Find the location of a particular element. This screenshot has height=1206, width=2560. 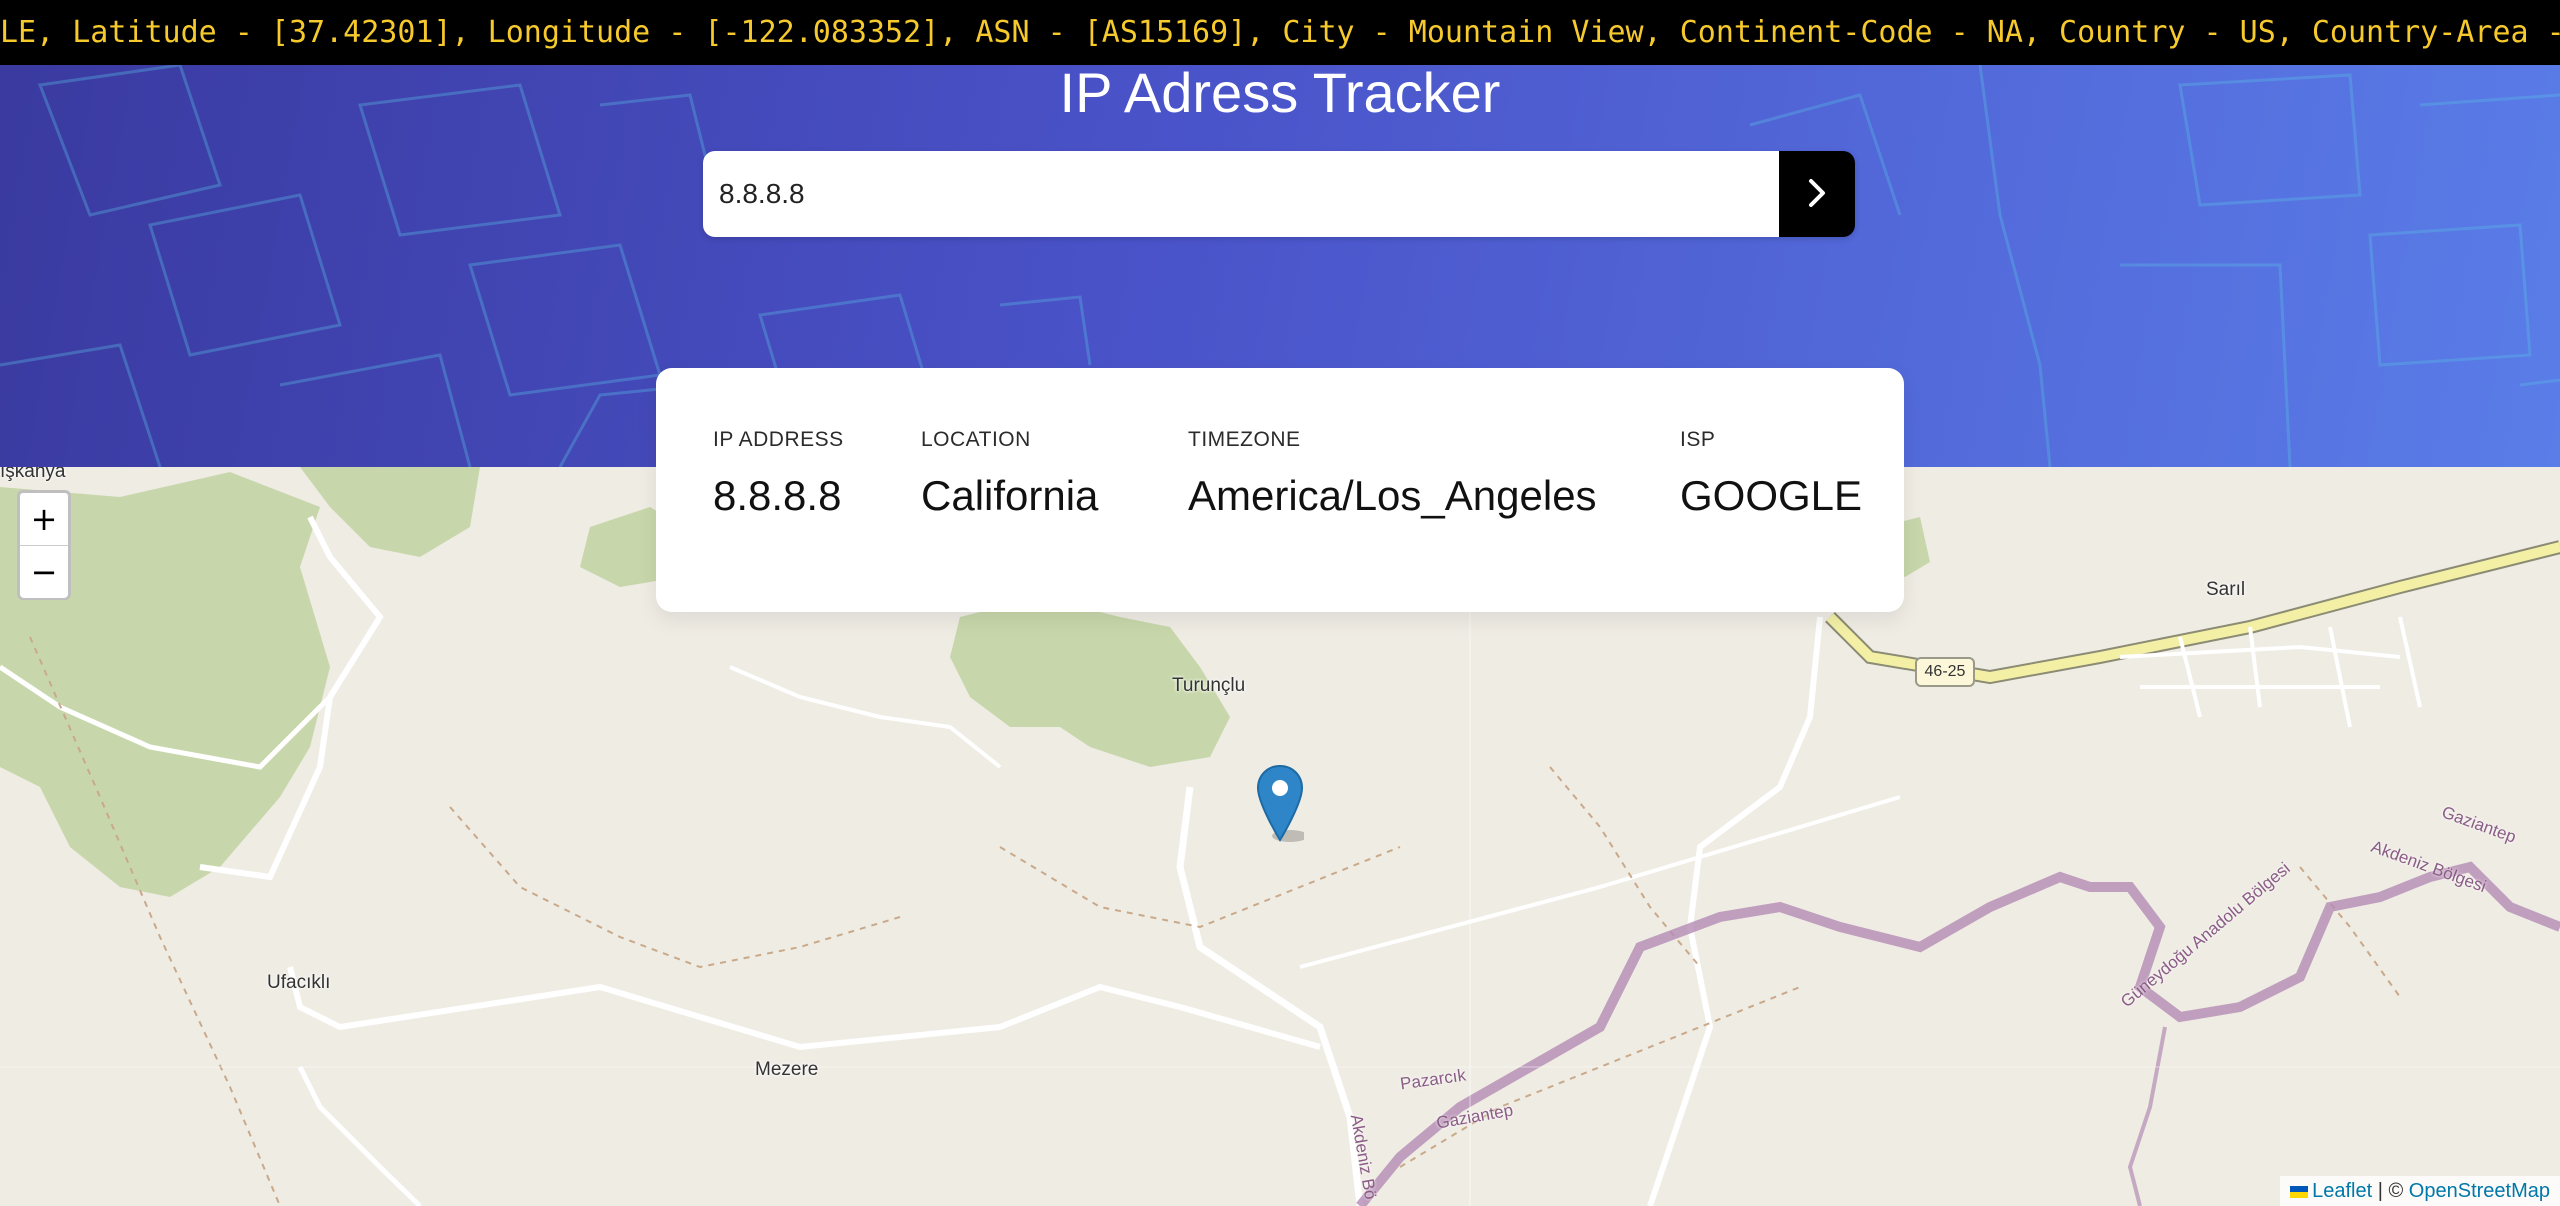

timezone-section: TIMEZONE America/Los_Angeles is located at coordinates (1392, 474).